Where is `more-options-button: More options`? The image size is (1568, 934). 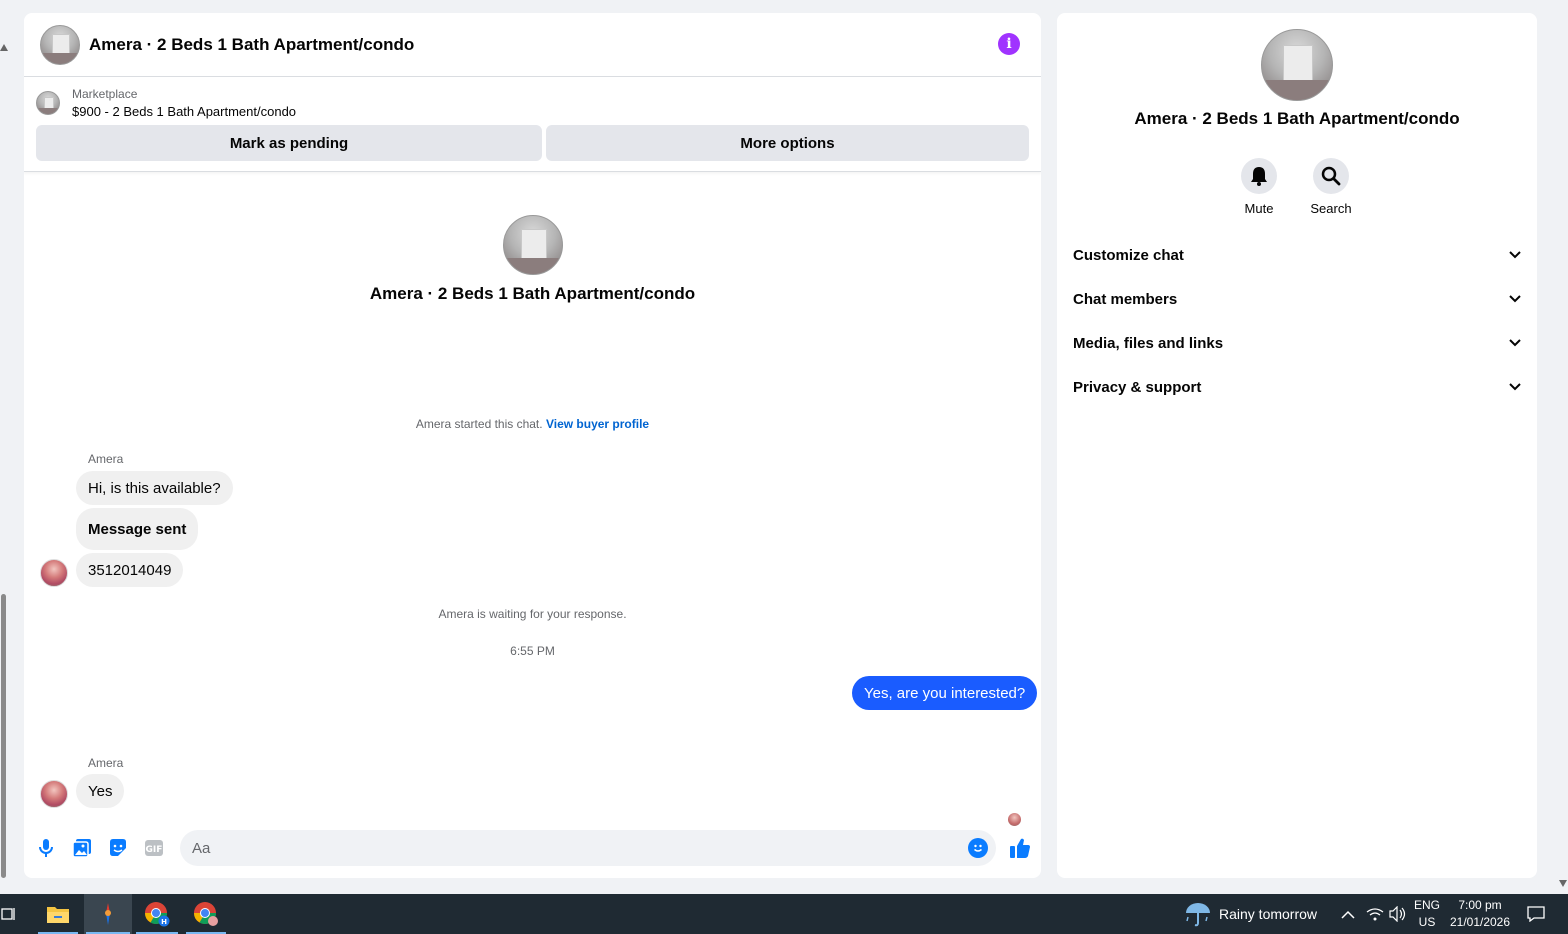 more-options-button: More options is located at coordinates (787, 143).